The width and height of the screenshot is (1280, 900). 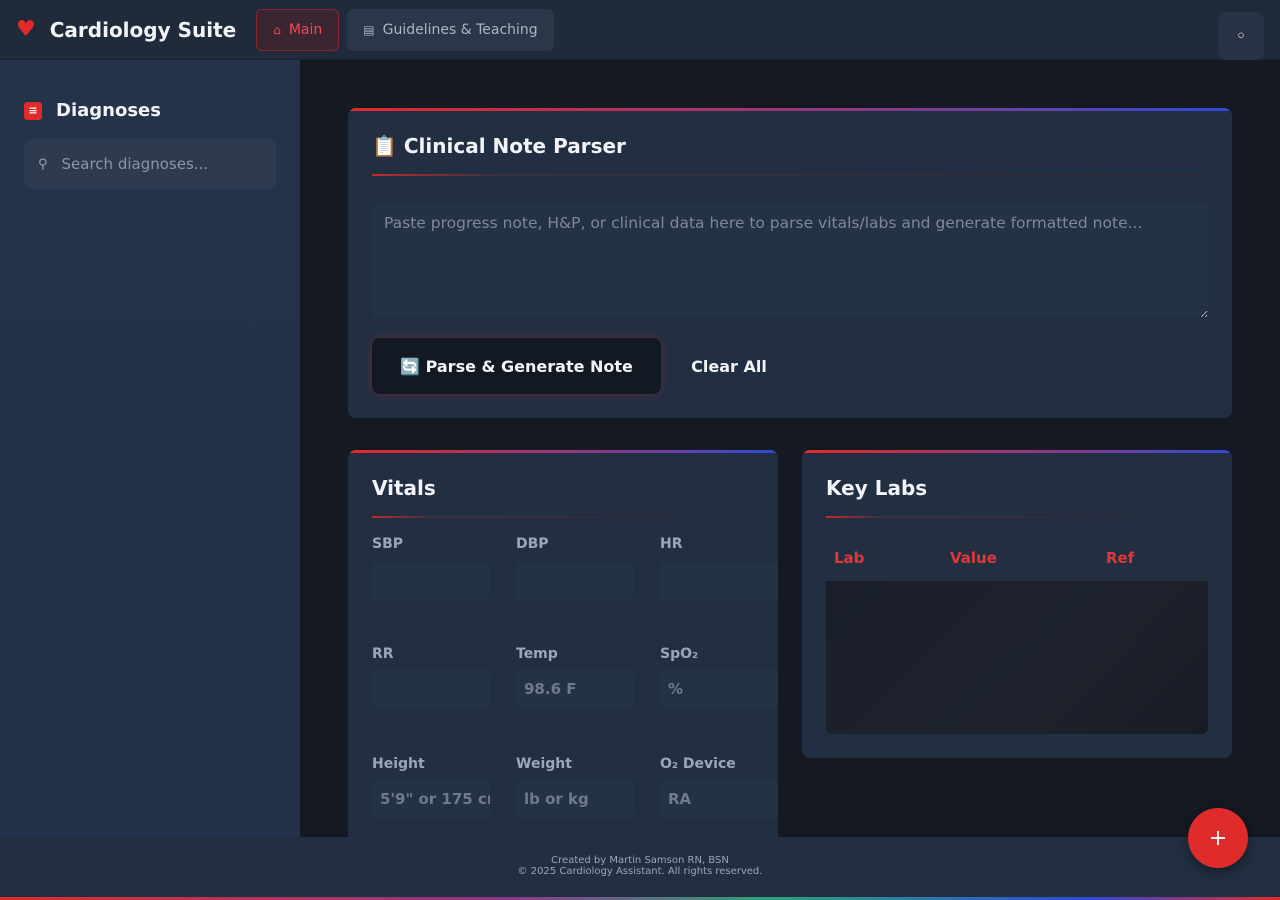 What do you see at coordinates (431, 581) in the screenshot?
I see `sbp-input` at bounding box center [431, 581].